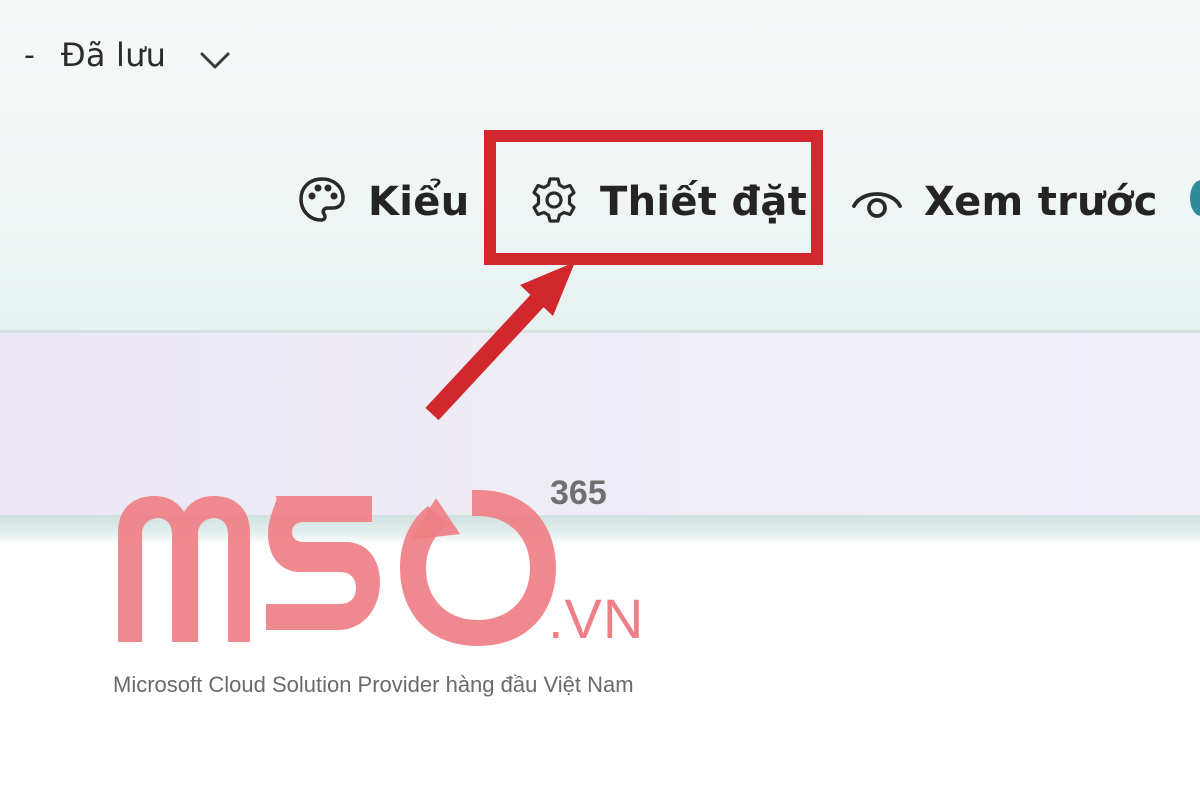  Describe the element at coordinates (322, 202) in the screenshot. I see `palette-icon` at that location.